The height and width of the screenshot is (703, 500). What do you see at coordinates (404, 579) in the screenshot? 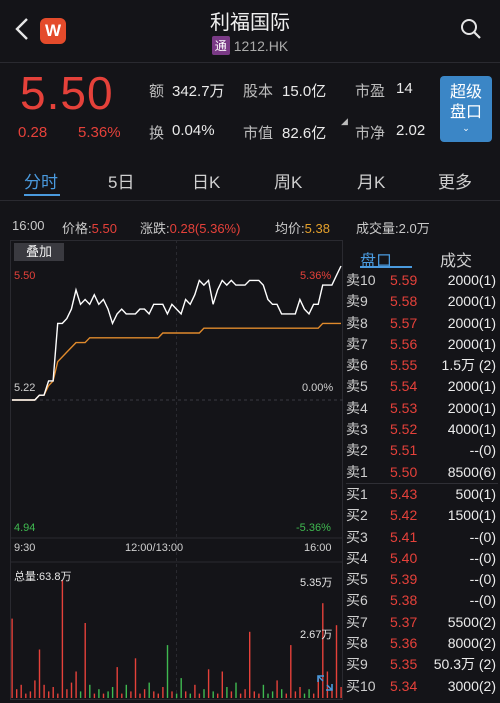
I see `orderbook-price: 5.39` at bounding box center [404, 579].